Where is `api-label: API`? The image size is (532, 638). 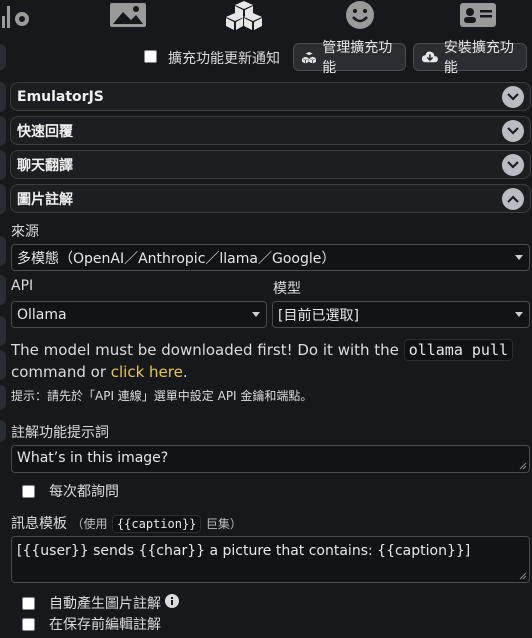 api-label: API is located at coordinates (22, 286).